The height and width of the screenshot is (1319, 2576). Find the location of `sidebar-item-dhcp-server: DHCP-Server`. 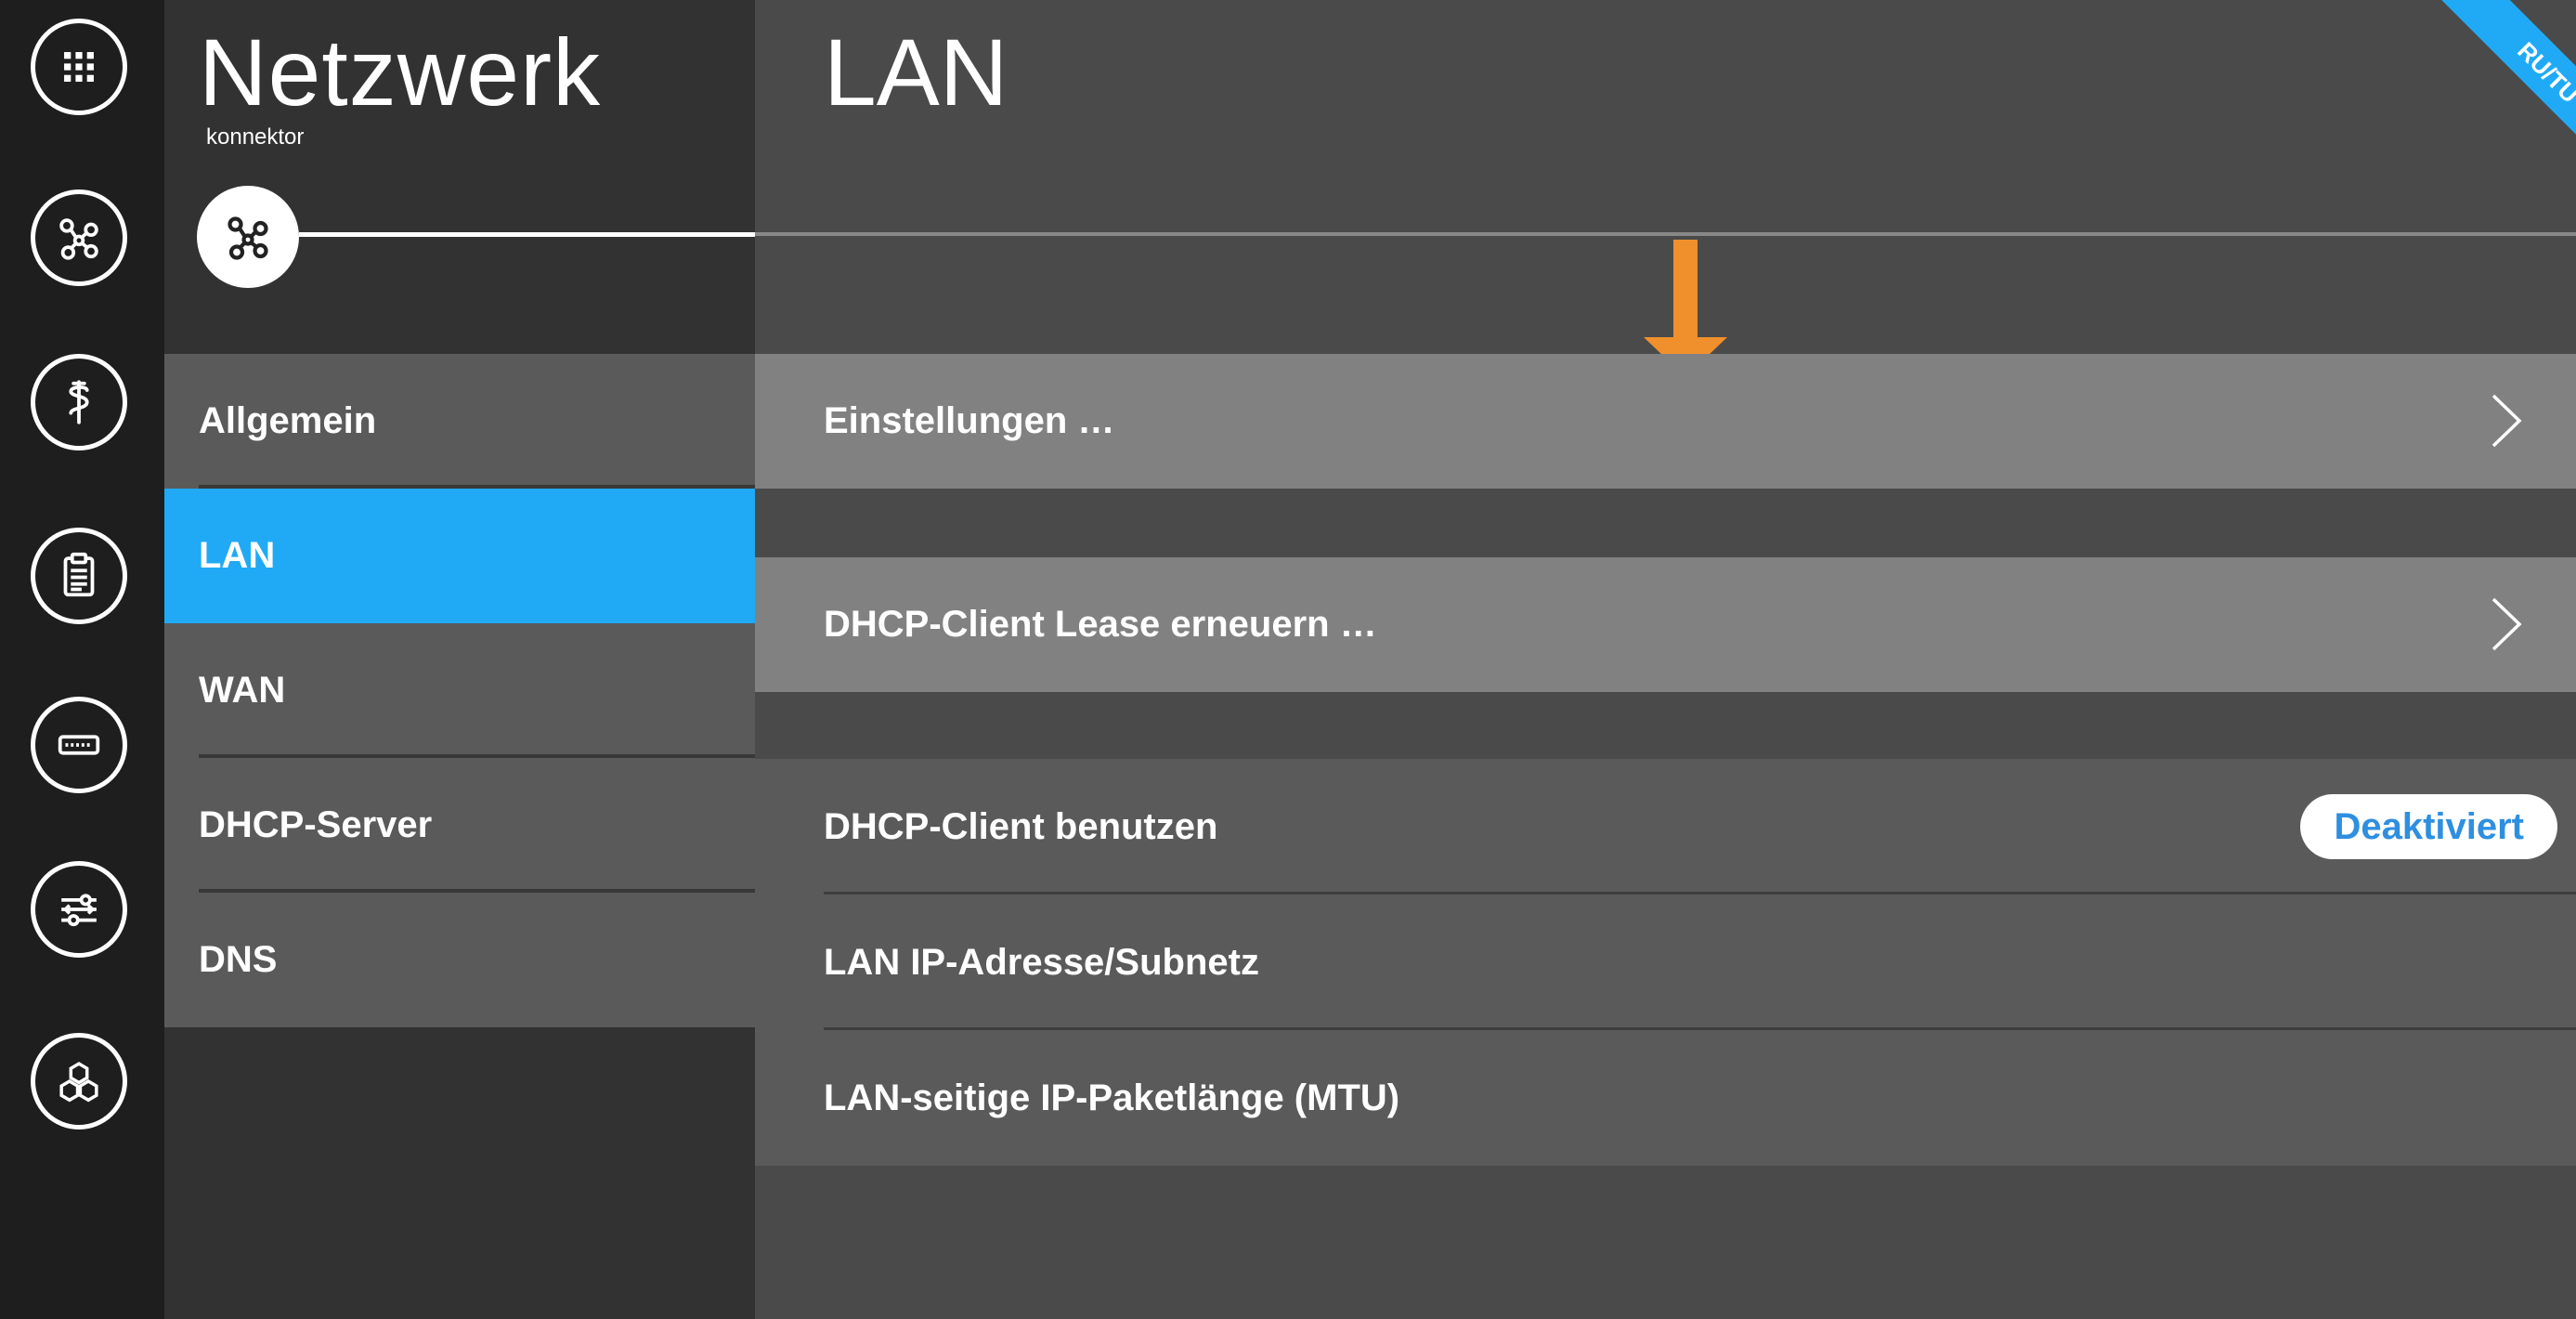

sidebar-item-dhcp-server: DHCP-Server is located at coordinates (460, 825).